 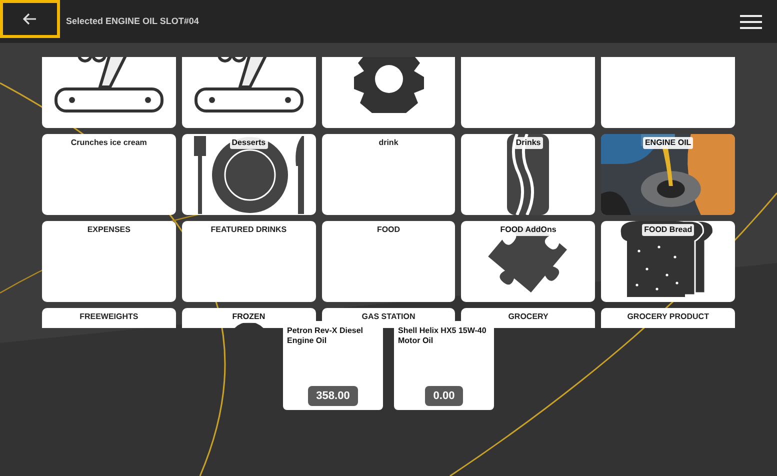 What do you see at coordinates (109, 143) in the screenshot?
I see `category-label: Crunches ice cream` at bounding box center [109, 143].